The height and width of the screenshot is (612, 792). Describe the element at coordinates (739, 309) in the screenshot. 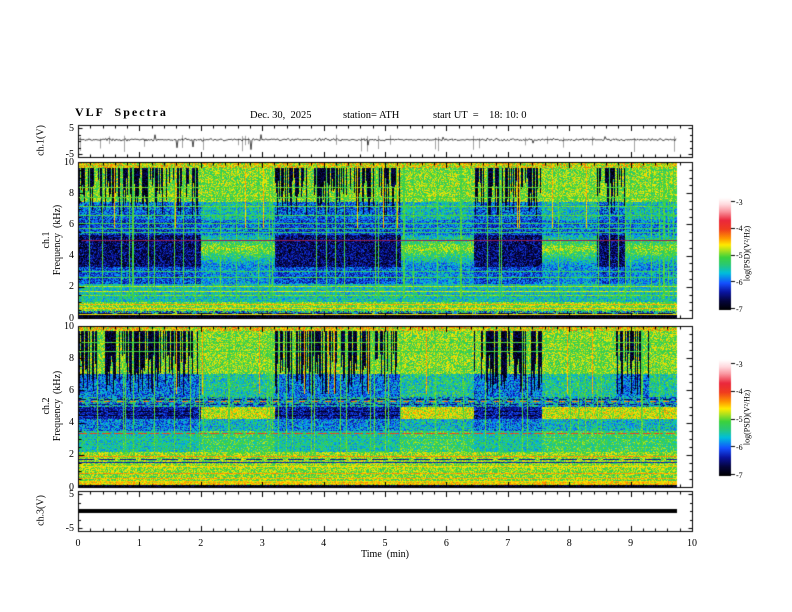

I see `colorbar1-tick-label: -7` at that location.